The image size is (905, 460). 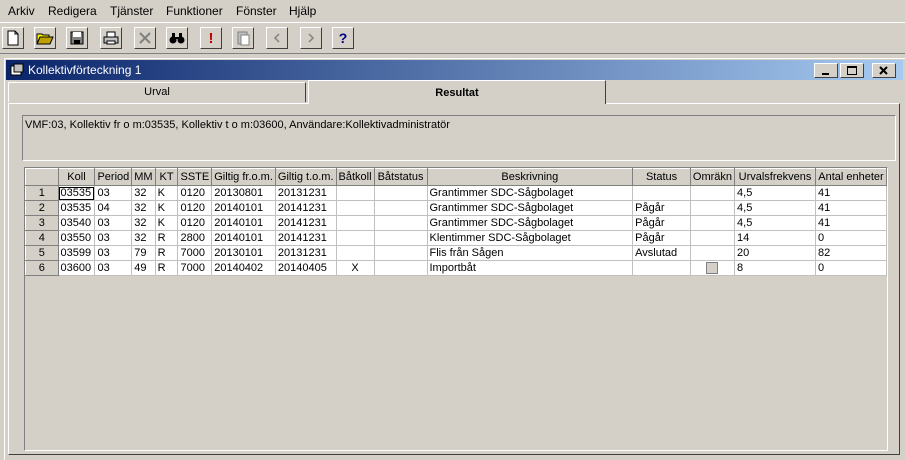 What do you see at coordinates (145, 38) in the screenshot?
I see `delete-button` at bounding box center [145, 38].